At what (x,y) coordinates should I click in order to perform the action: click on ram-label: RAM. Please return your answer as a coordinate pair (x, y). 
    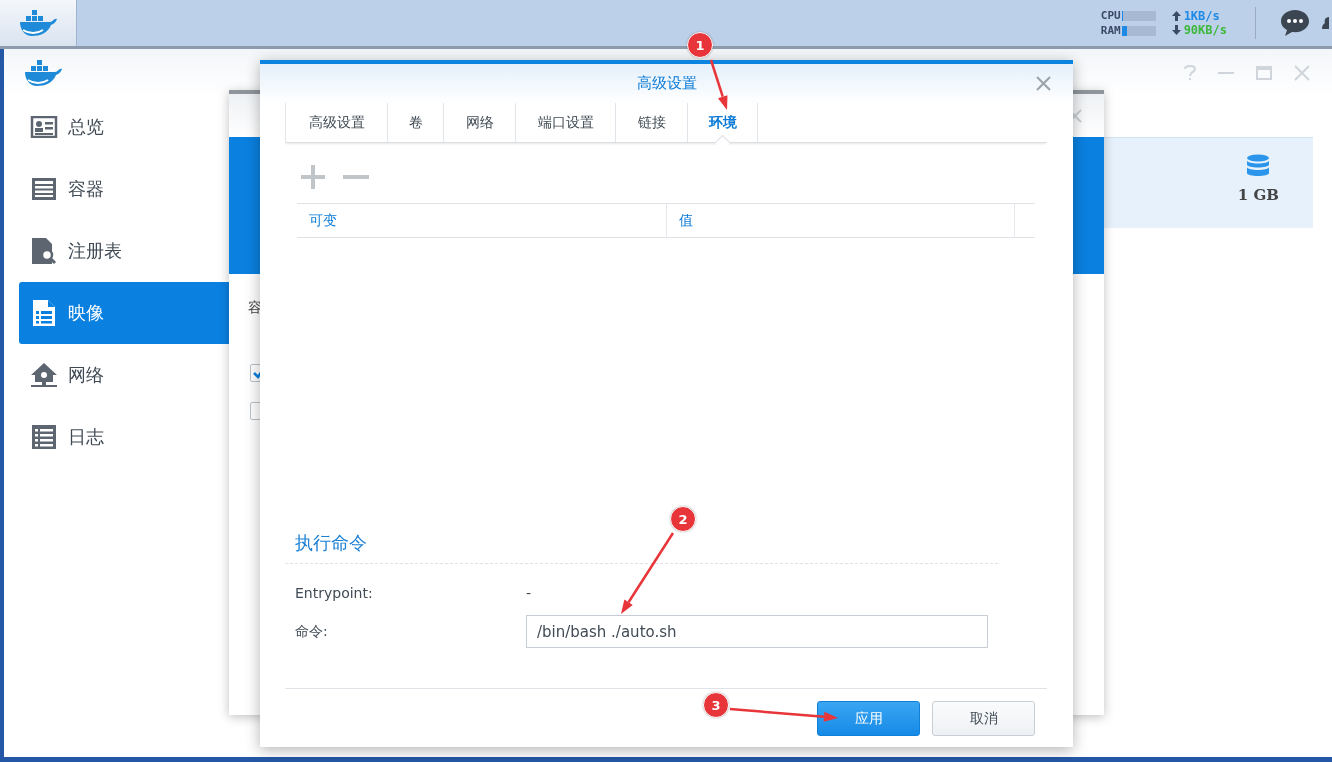
    Looking at the image, I should click on (1110, 30).